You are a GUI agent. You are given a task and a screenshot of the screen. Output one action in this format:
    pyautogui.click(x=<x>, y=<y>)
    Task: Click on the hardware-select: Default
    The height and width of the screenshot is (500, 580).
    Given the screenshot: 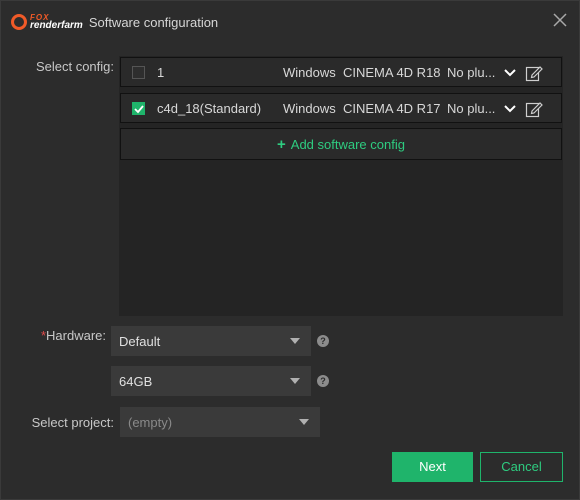 What is the action you would take?
    pyautogui.click(x=211, y=341)
    